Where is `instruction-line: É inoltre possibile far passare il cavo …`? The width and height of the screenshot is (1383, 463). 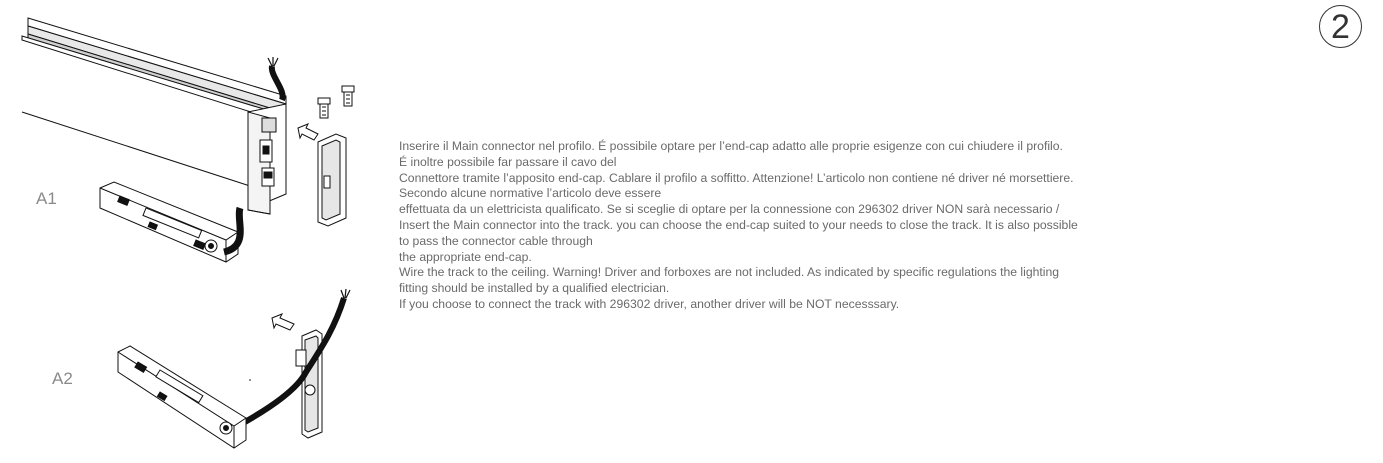
instruction-line: É inoltre possibile far passare il cavo … is located at coordinates (508, 161).